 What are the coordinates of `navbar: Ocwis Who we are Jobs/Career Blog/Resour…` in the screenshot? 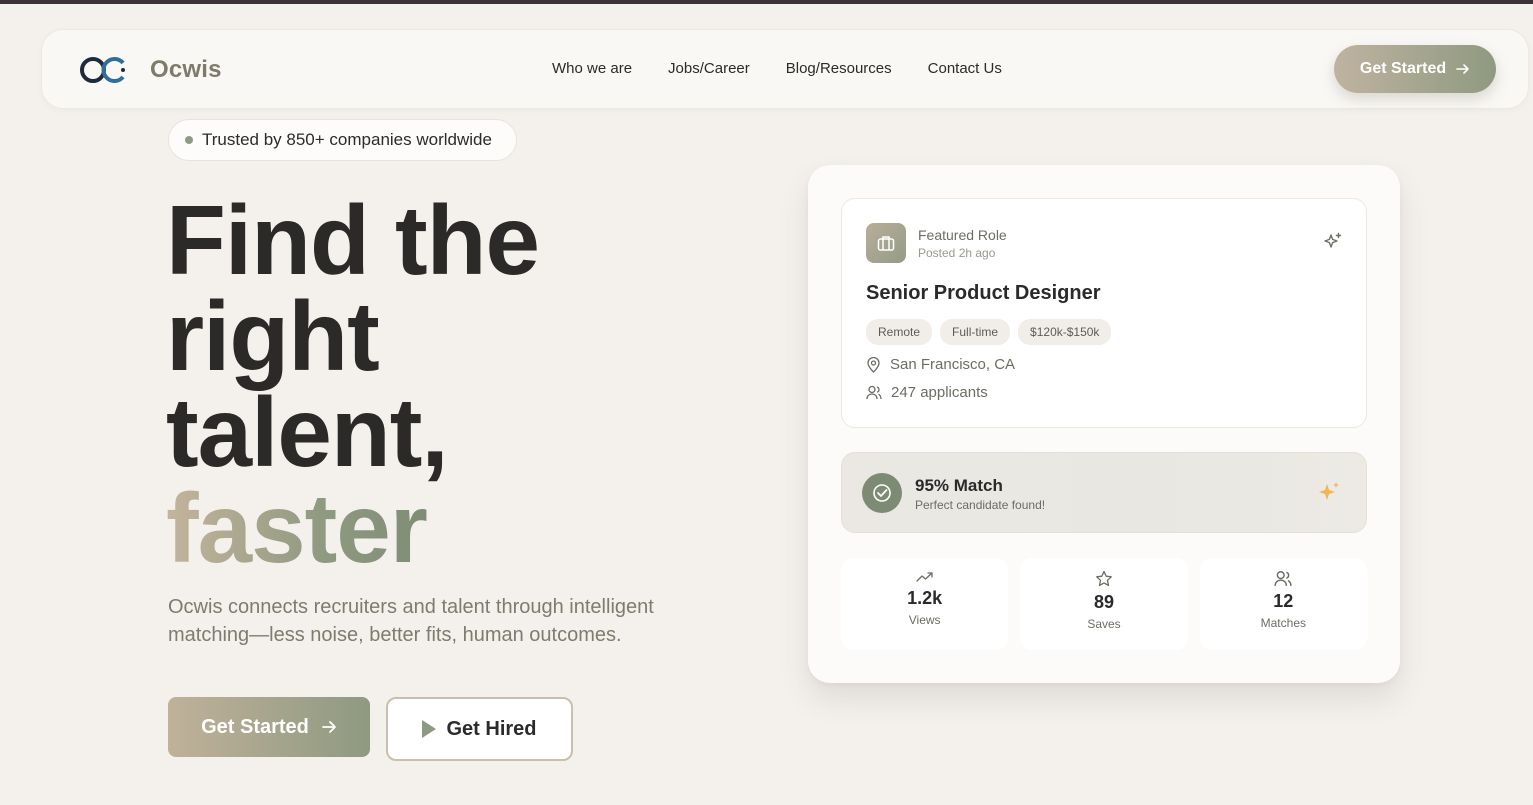 It's located at (785, 69).